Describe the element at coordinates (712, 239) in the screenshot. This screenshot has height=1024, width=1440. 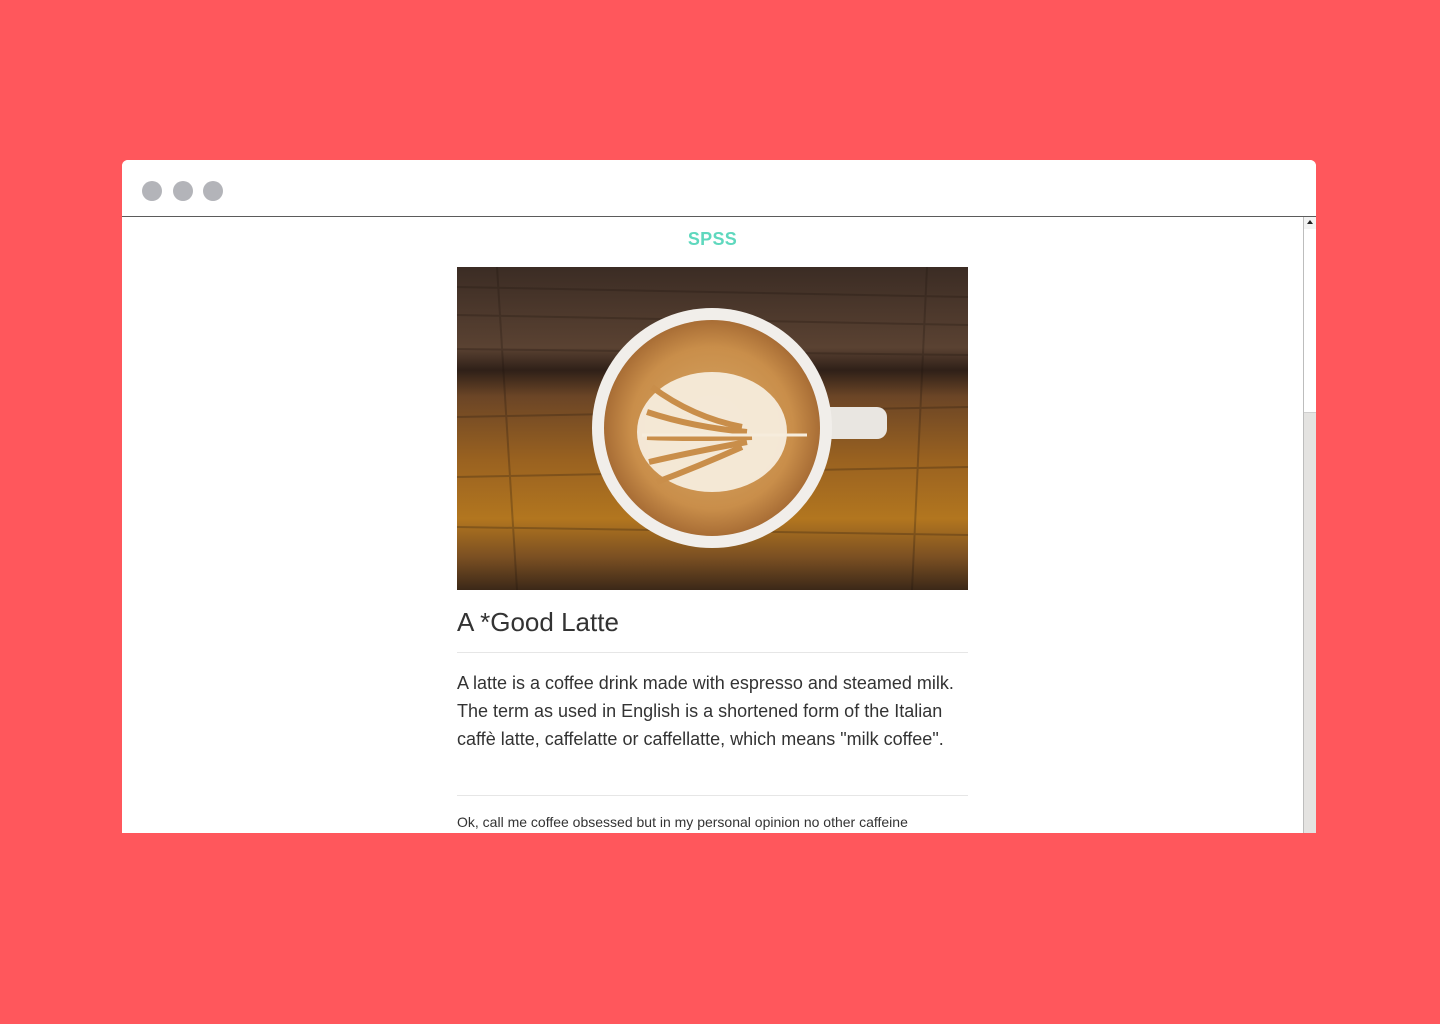
I see `site-brand: SPSS` at that location.